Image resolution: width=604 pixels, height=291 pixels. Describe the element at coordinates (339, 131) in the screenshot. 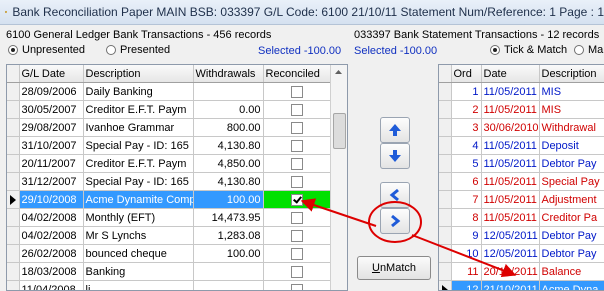

I see `scrollbar-thumb` at that location.